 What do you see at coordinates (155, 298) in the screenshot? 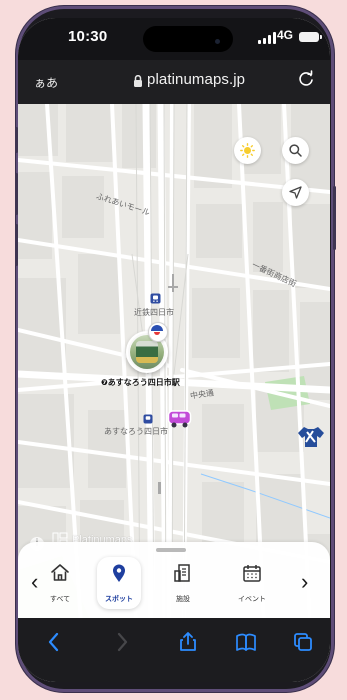
I see `kintetsu-station-icon` at bounding box center [155, 298].